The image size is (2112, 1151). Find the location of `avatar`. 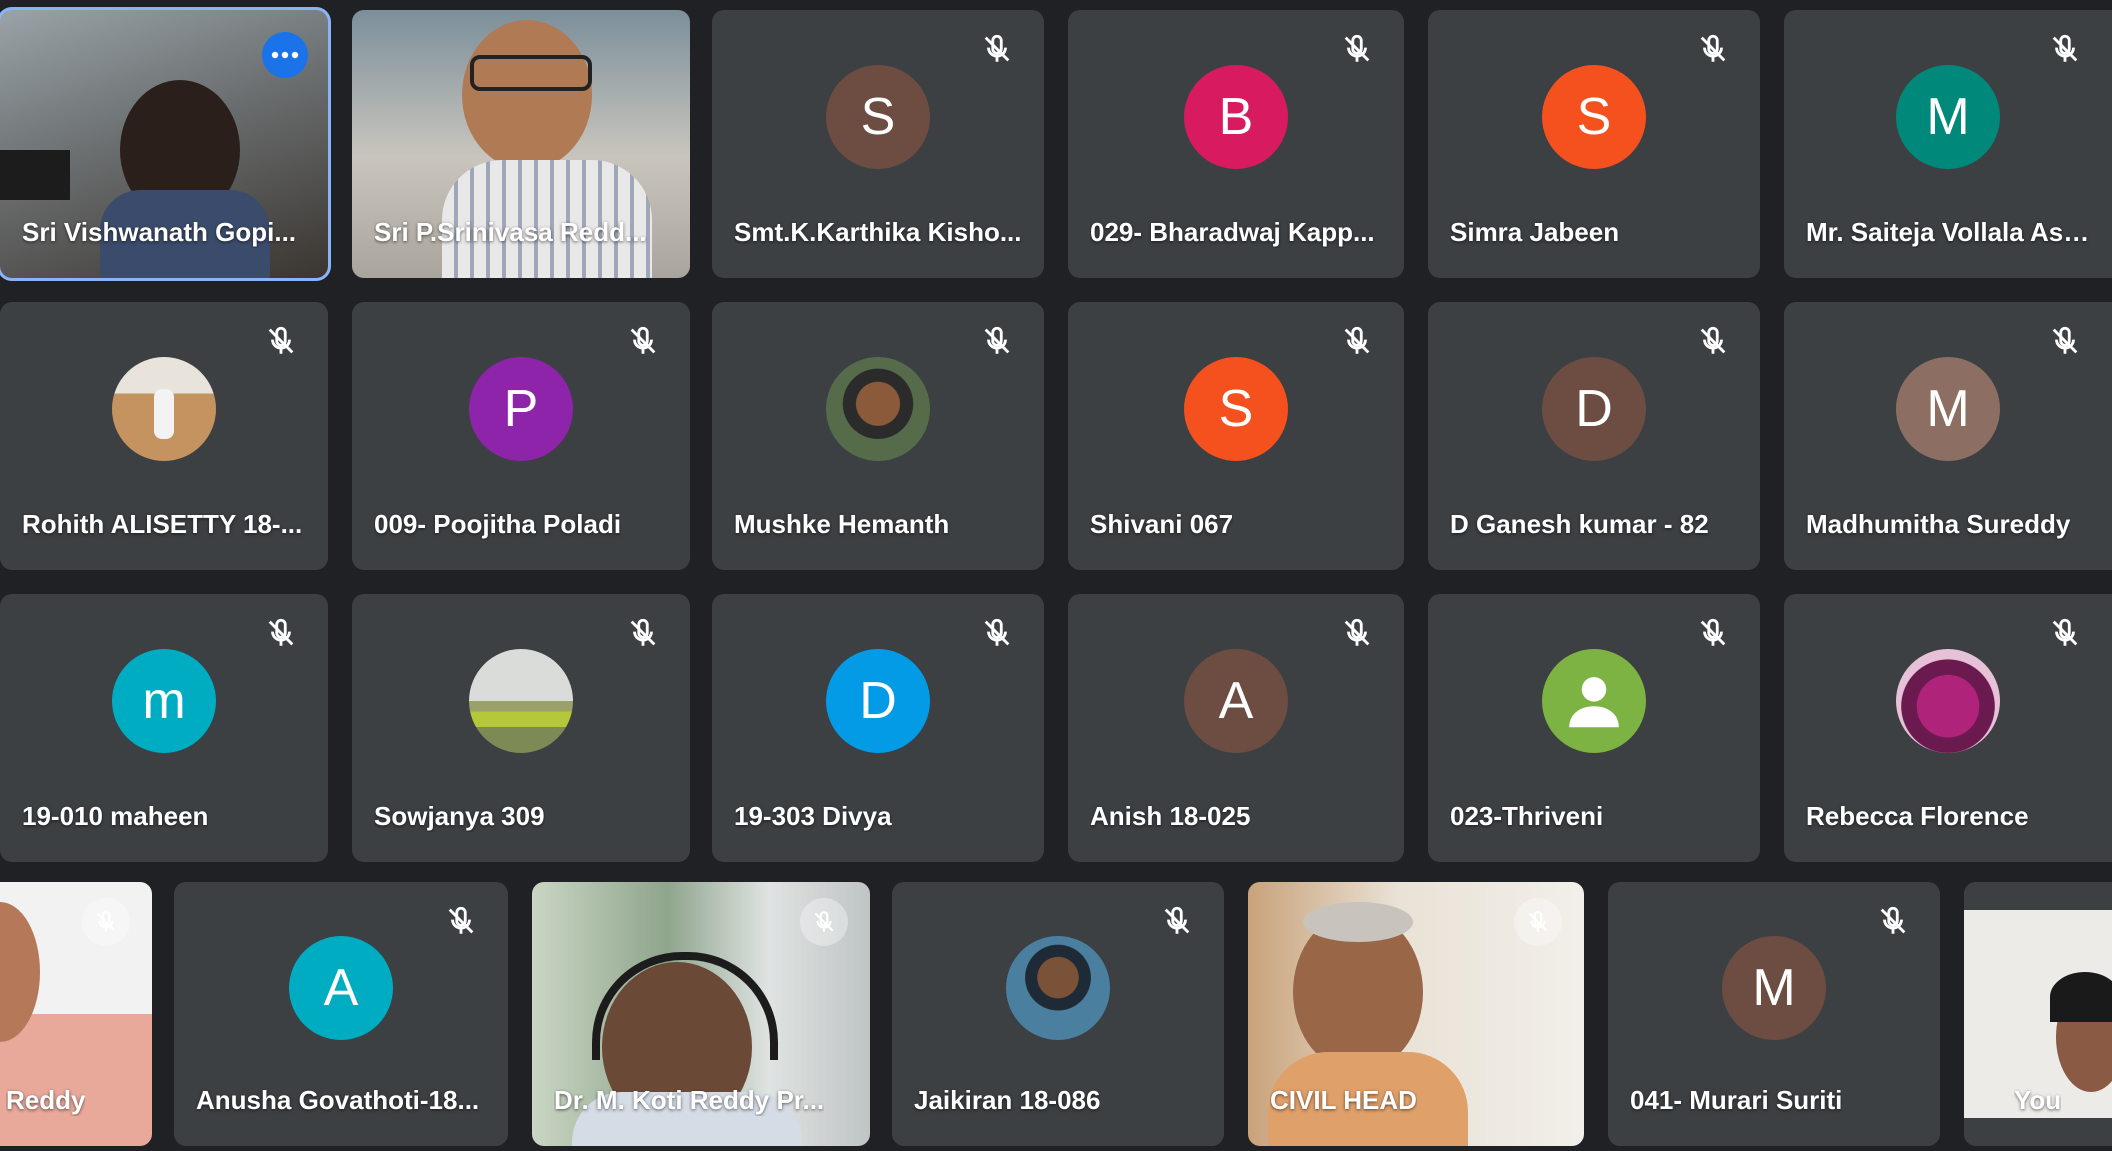

avatar is located at coordinates (1594, 701).